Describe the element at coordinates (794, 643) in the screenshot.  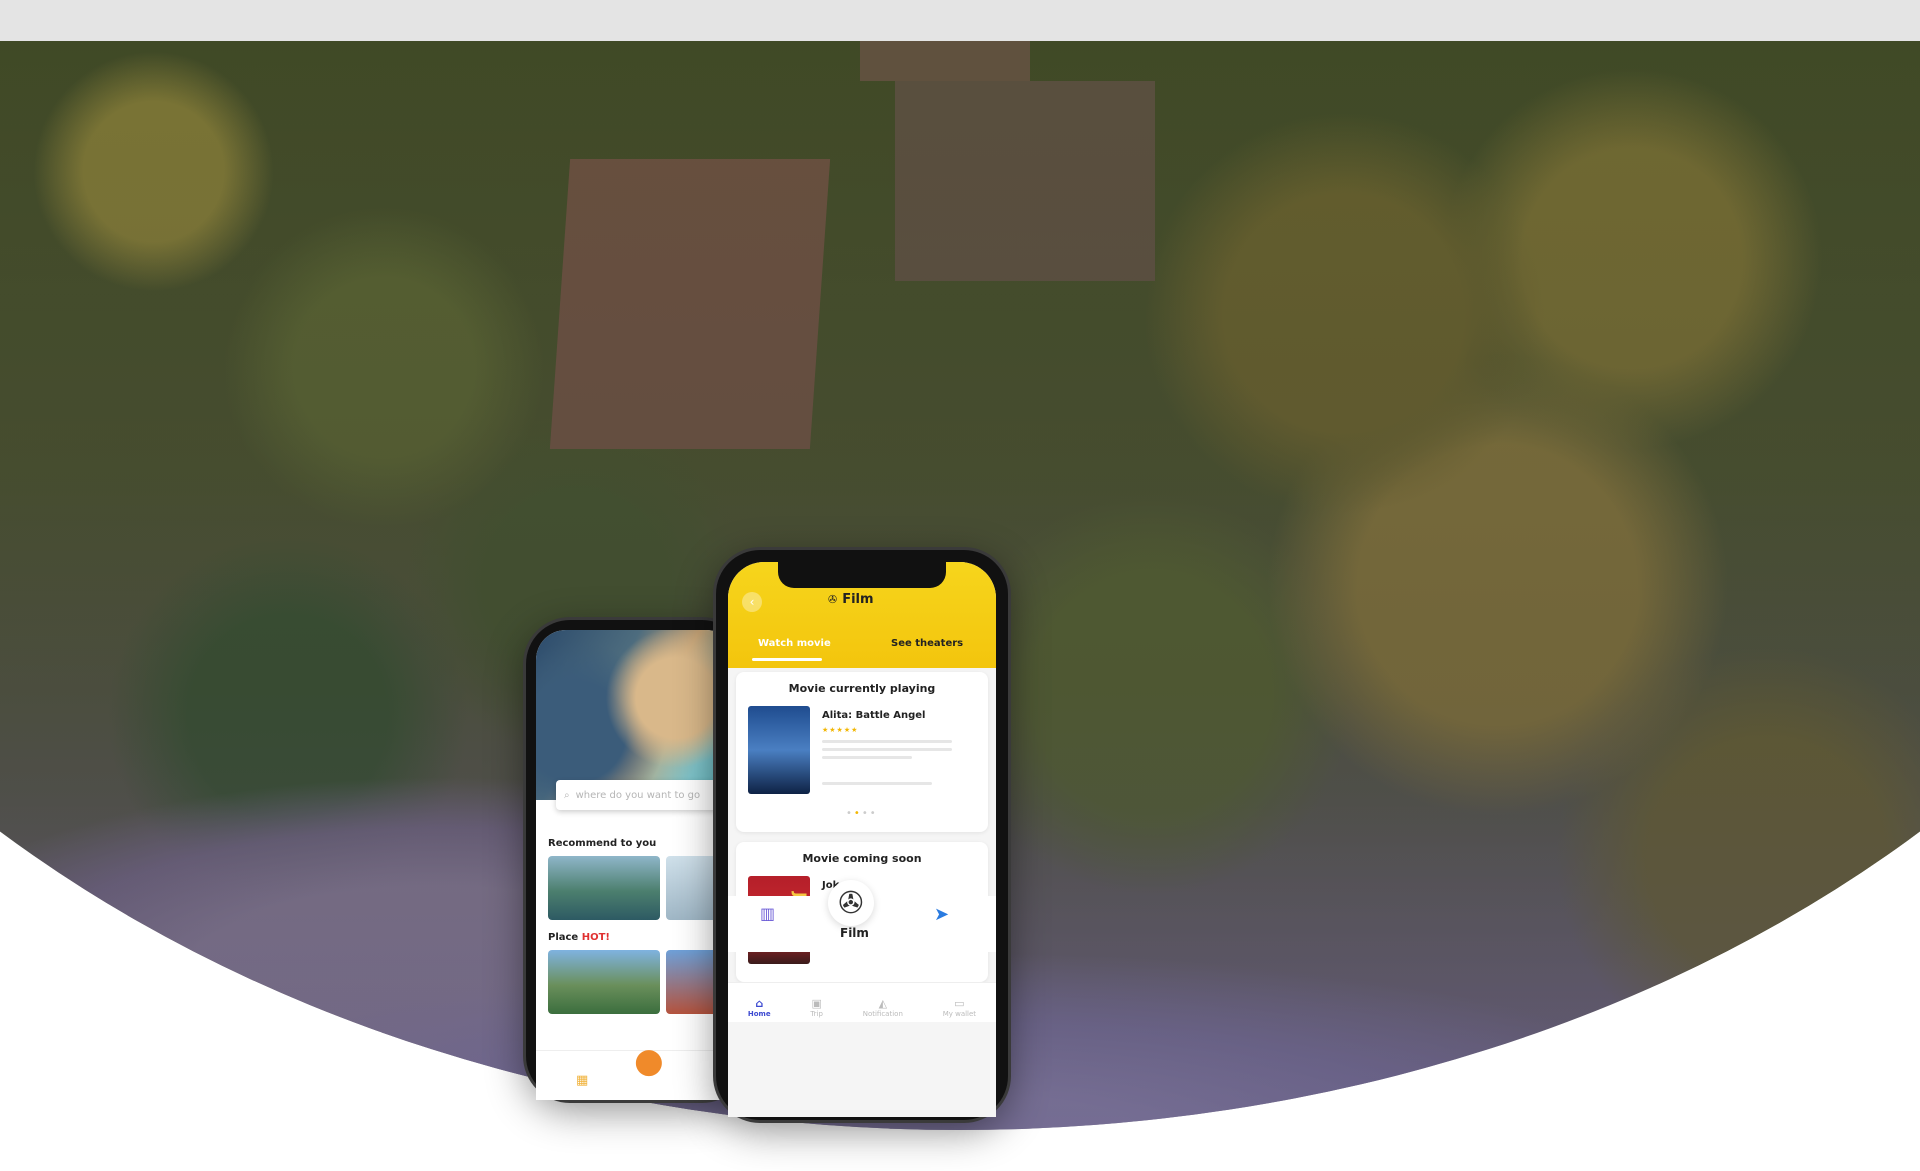
I see `tab-watch-movie: Watch movie` at that location.